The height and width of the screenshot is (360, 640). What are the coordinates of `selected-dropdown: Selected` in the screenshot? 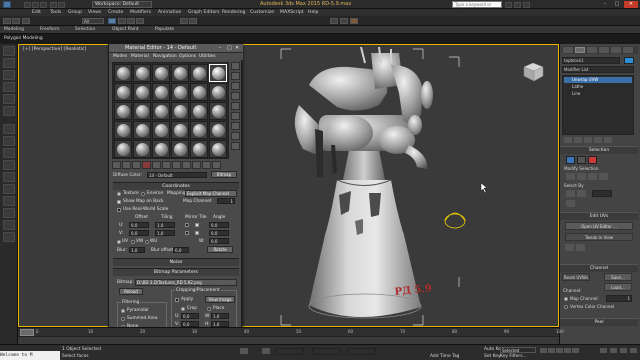 It's located at (518, 350).